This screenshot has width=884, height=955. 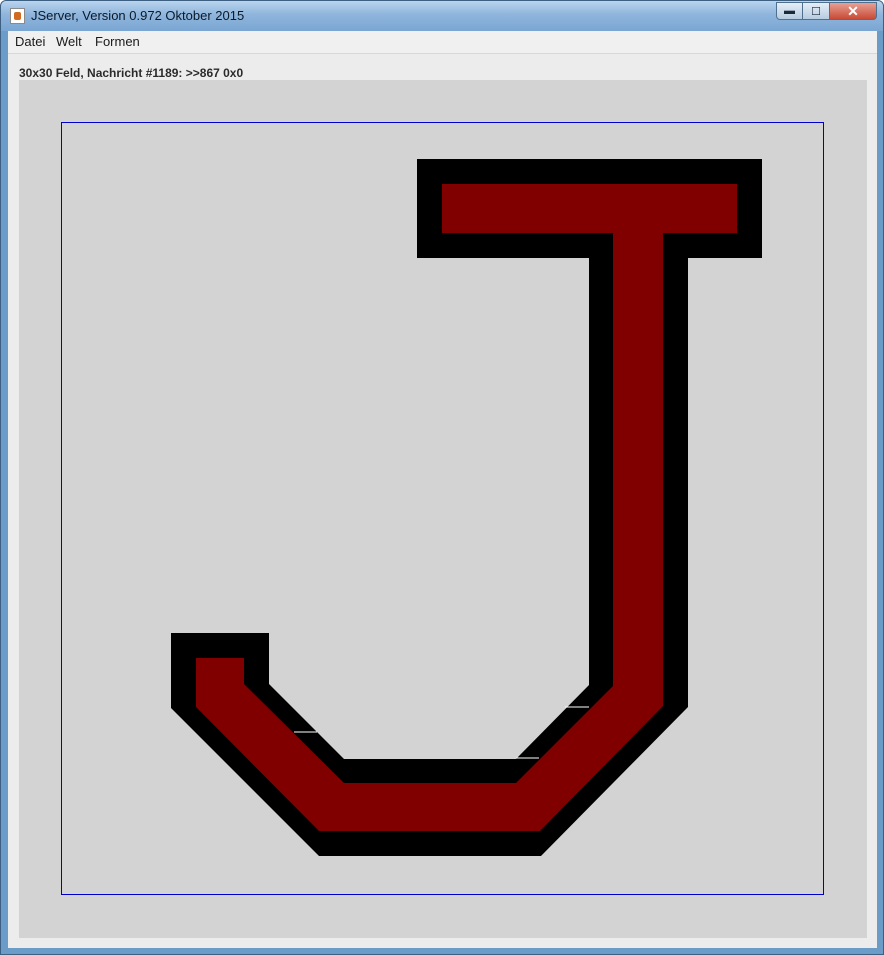 What do you see at coordinates (117, 41) in the screenshot?
I see `menu-formen: Formen` at bounding box center [117, 41].